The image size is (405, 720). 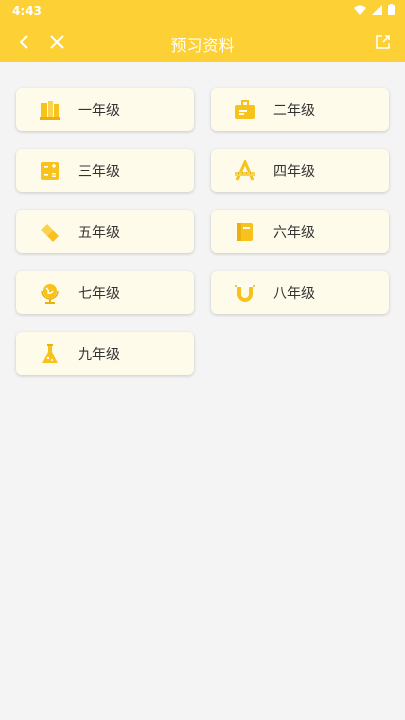 I want to click on battery-icon, so click(x=391, y=9).